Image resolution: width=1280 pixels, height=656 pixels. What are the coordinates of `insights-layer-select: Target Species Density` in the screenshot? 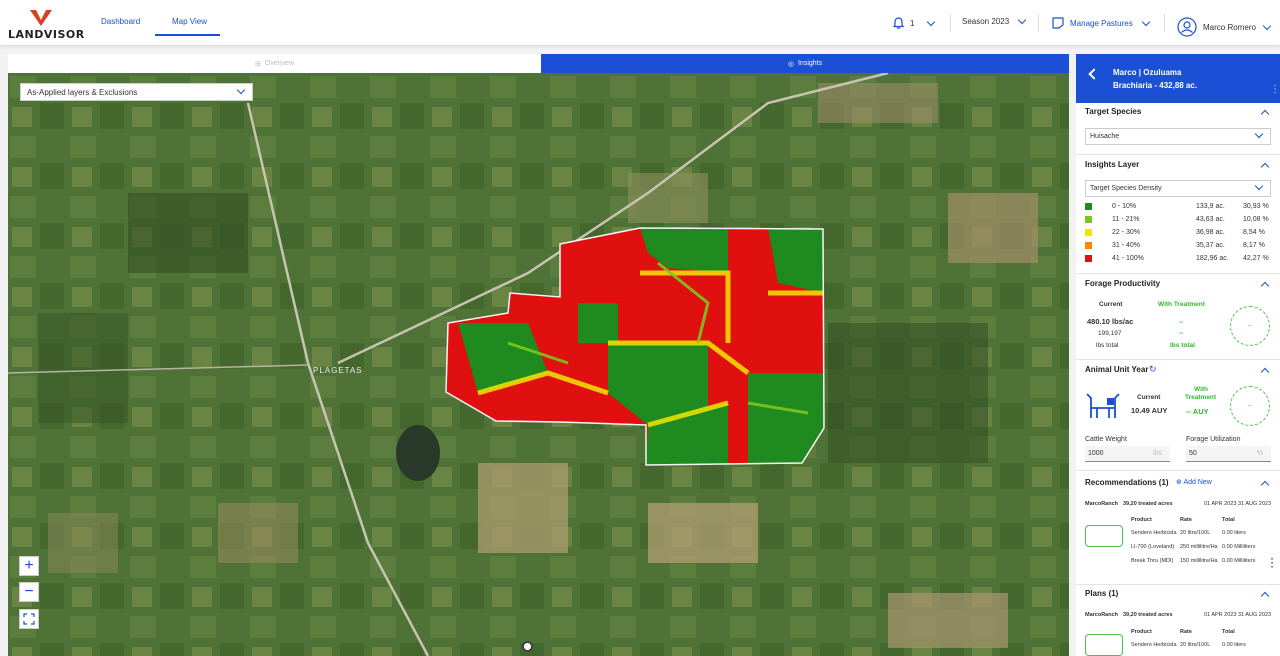 It's located at (1178, 188).